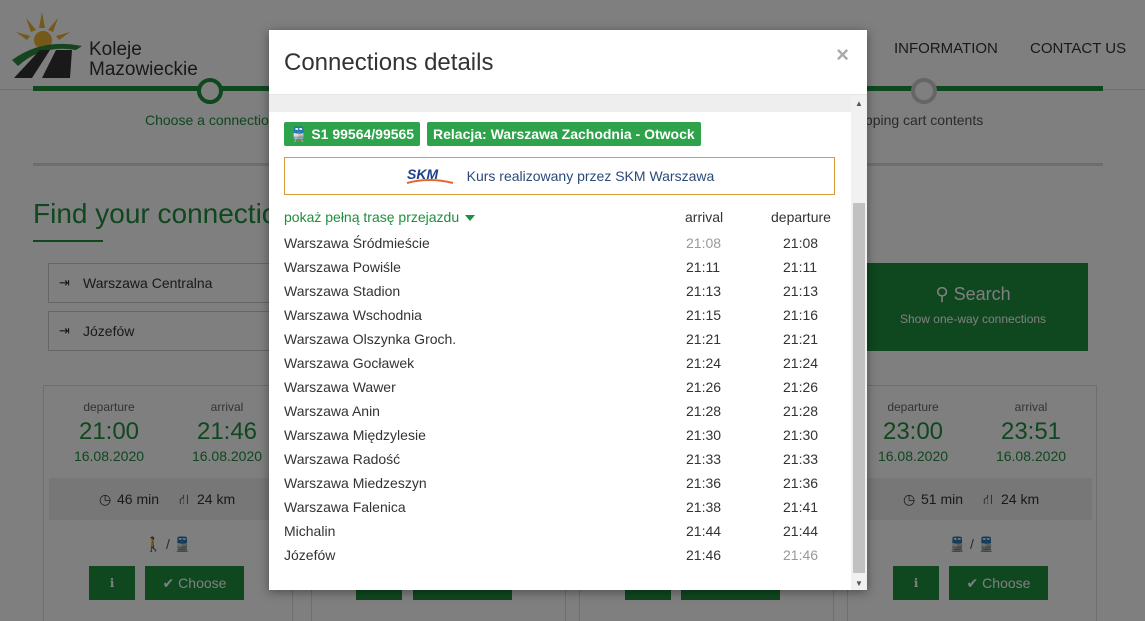 The height and width of the screenshot is (621, 1145). Describe the element at coordinates (332, 411) in the screenshot. I see `stop-name: Warszawa Anin` at that location.